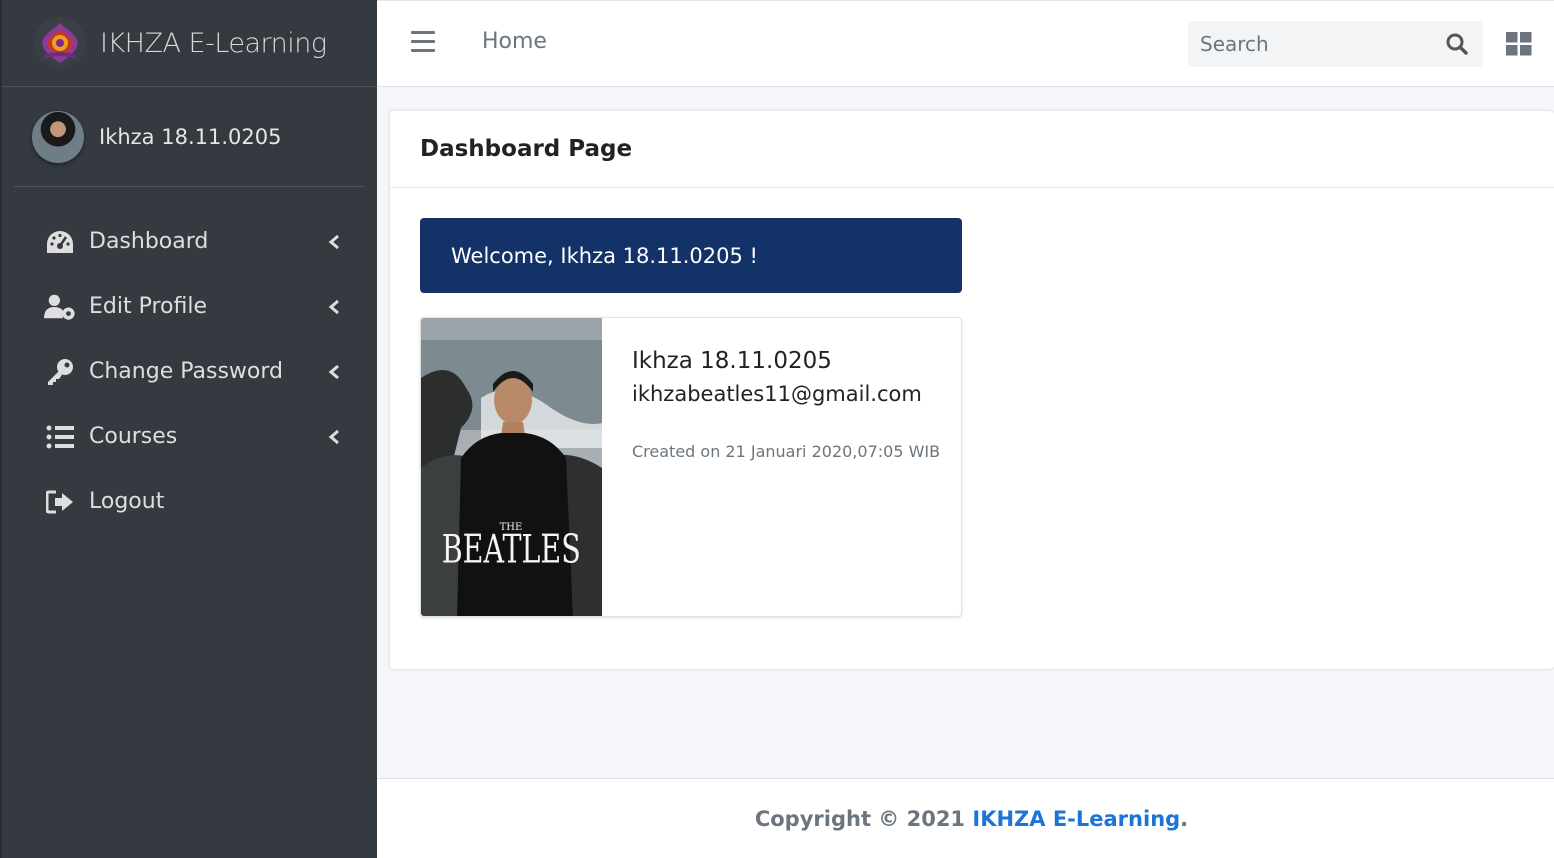 Image resolution: width=1554 pixels, height=858 pixels. I want to click on sidebar-item-label: Courses, so click(133, 436).